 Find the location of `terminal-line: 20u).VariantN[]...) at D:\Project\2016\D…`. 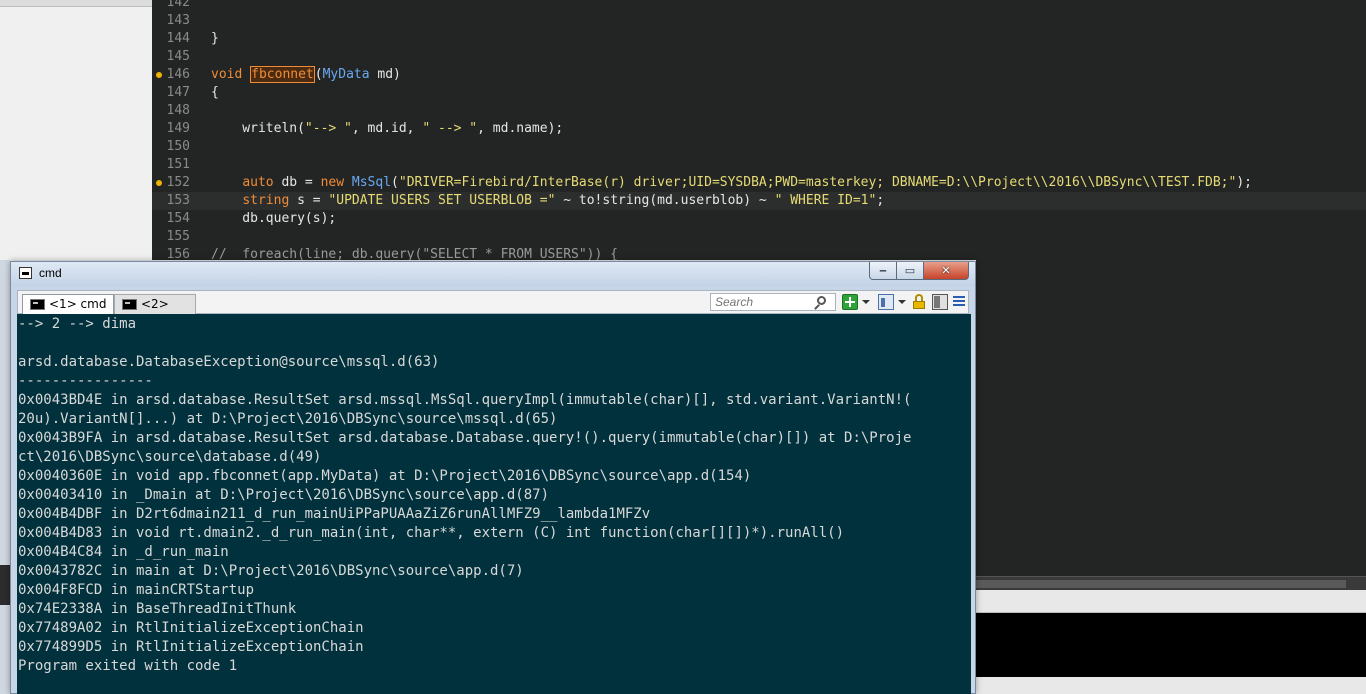

terminal-line: 20u).VariantN[]...) at D:\Project\2016\D… is located at coordinates (288, 419).